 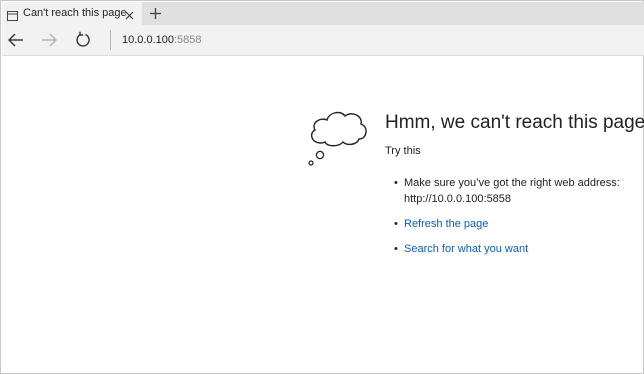 I want to click on plus-icon, so click(x=155, y=13).